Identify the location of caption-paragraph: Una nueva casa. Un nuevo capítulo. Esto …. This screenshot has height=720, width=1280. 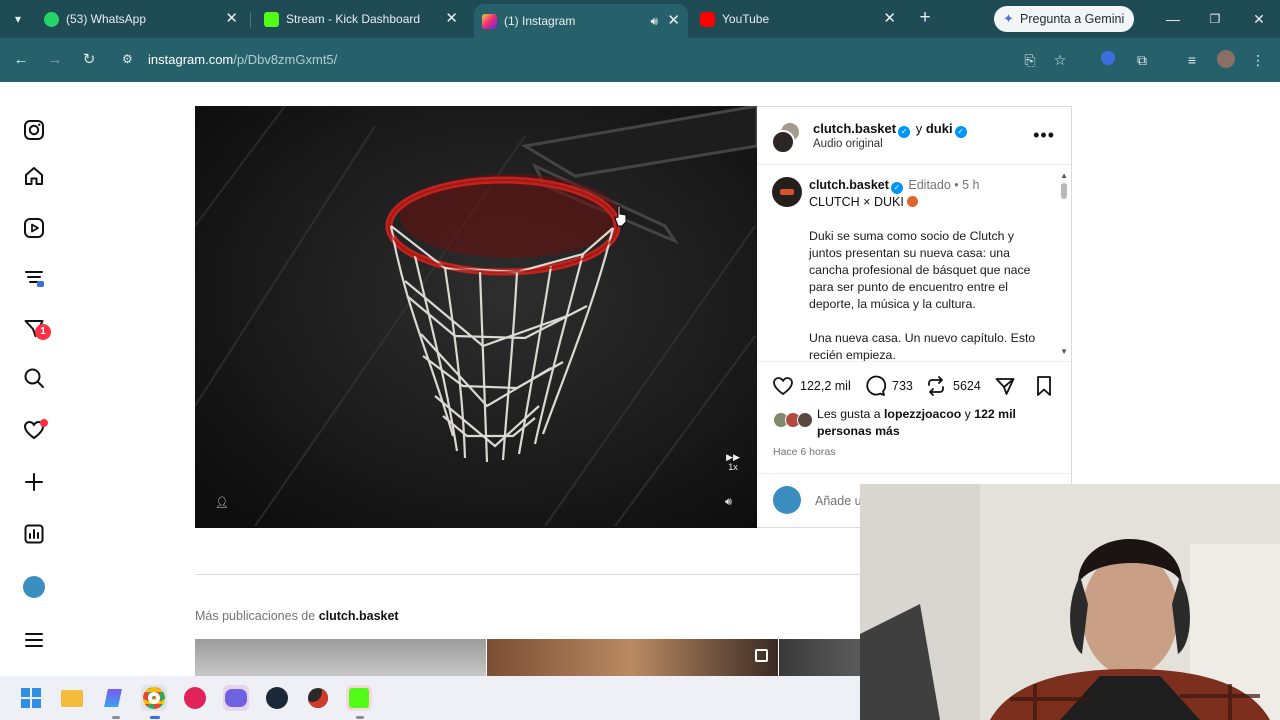
(922, 346).